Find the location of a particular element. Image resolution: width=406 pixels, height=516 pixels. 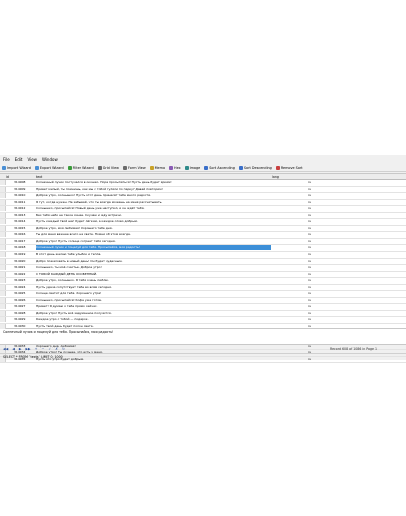

hex-button: Hex is located at coordinates (175, 167).